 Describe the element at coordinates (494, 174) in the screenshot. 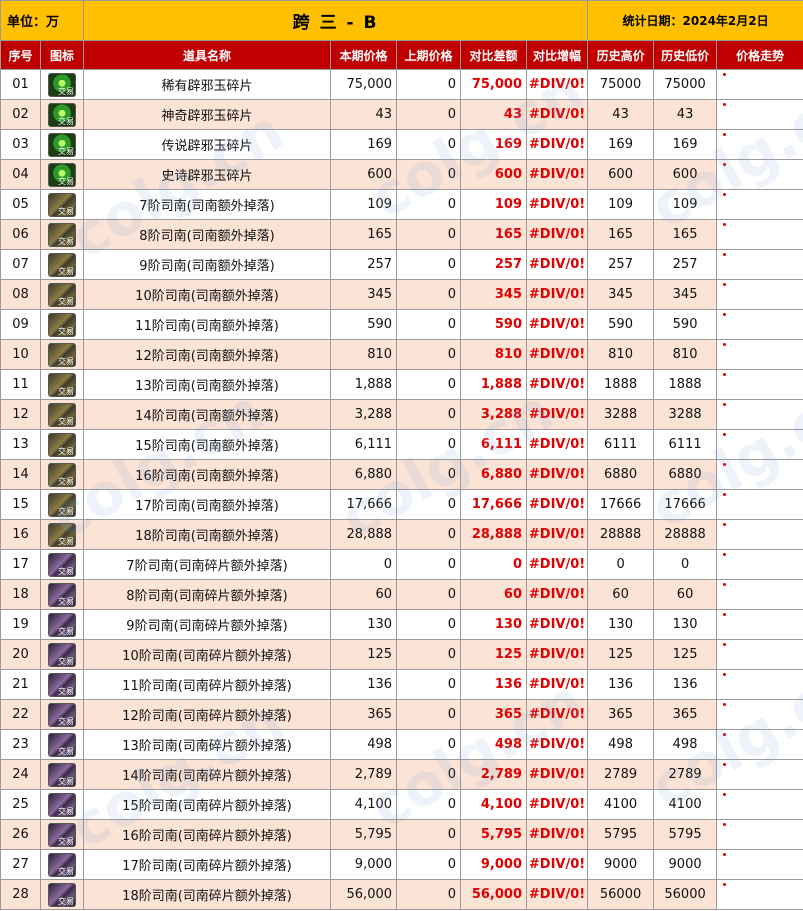

I see `price-difference: 600` at that location.